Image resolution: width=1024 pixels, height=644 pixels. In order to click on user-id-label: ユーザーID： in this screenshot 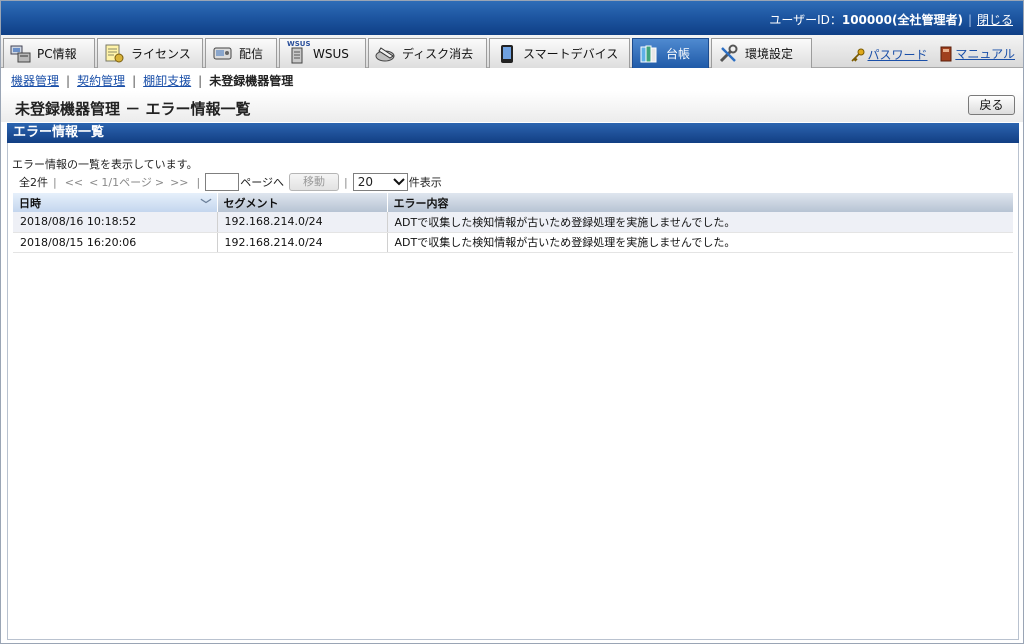, I will do `click(805, 20)`.